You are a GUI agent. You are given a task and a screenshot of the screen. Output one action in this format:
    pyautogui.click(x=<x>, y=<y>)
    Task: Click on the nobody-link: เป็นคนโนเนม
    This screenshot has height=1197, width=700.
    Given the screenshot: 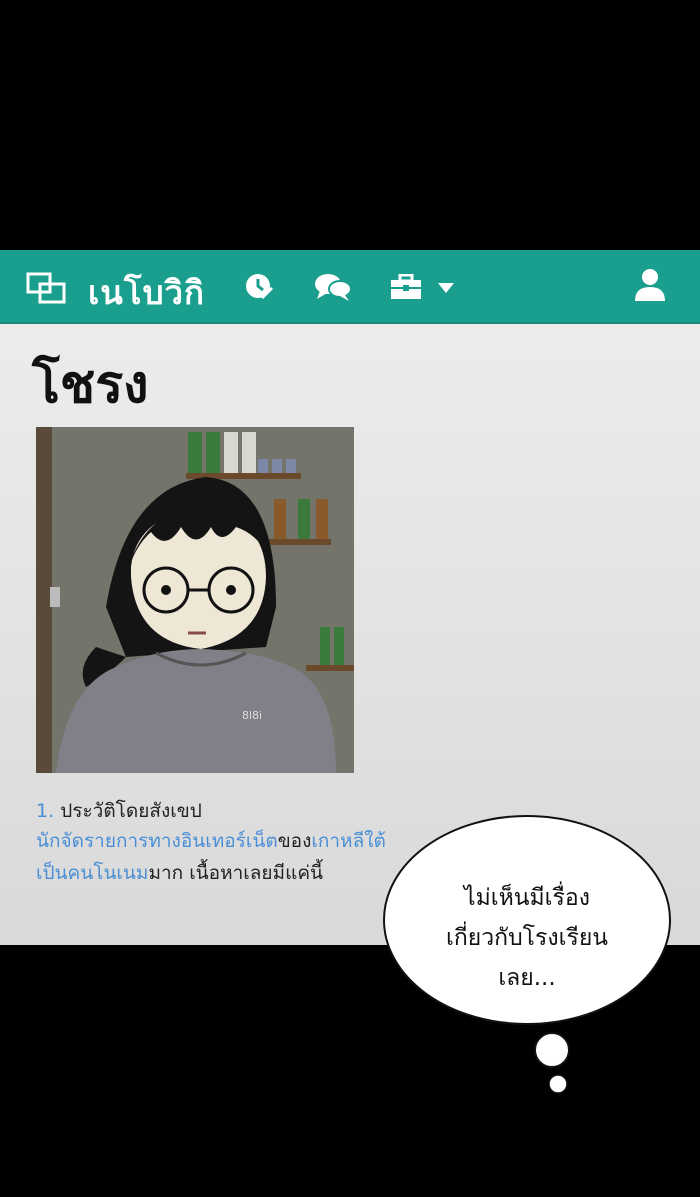 What is the action you would take?
    pyautogui.click(x=92, y=873)
    